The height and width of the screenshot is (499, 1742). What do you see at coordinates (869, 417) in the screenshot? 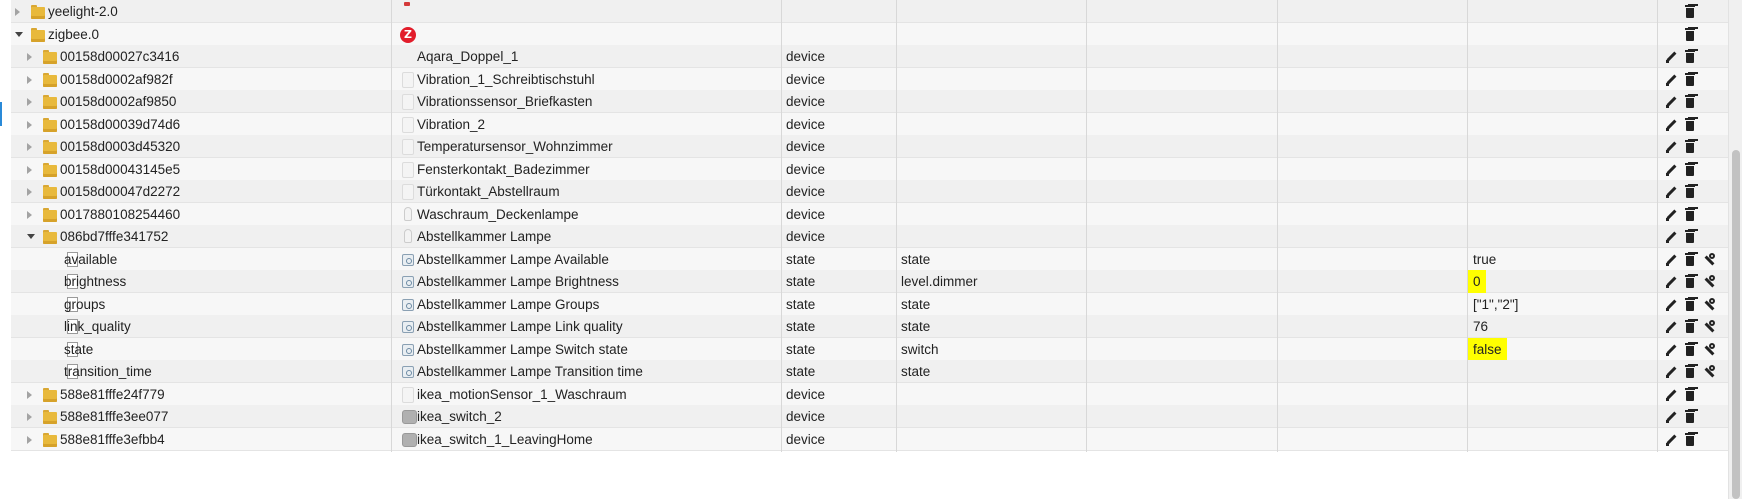
I see `tree-row: 588e81fffe3ee077 ikea_switch_2 device` at bounding box center [869, 417].